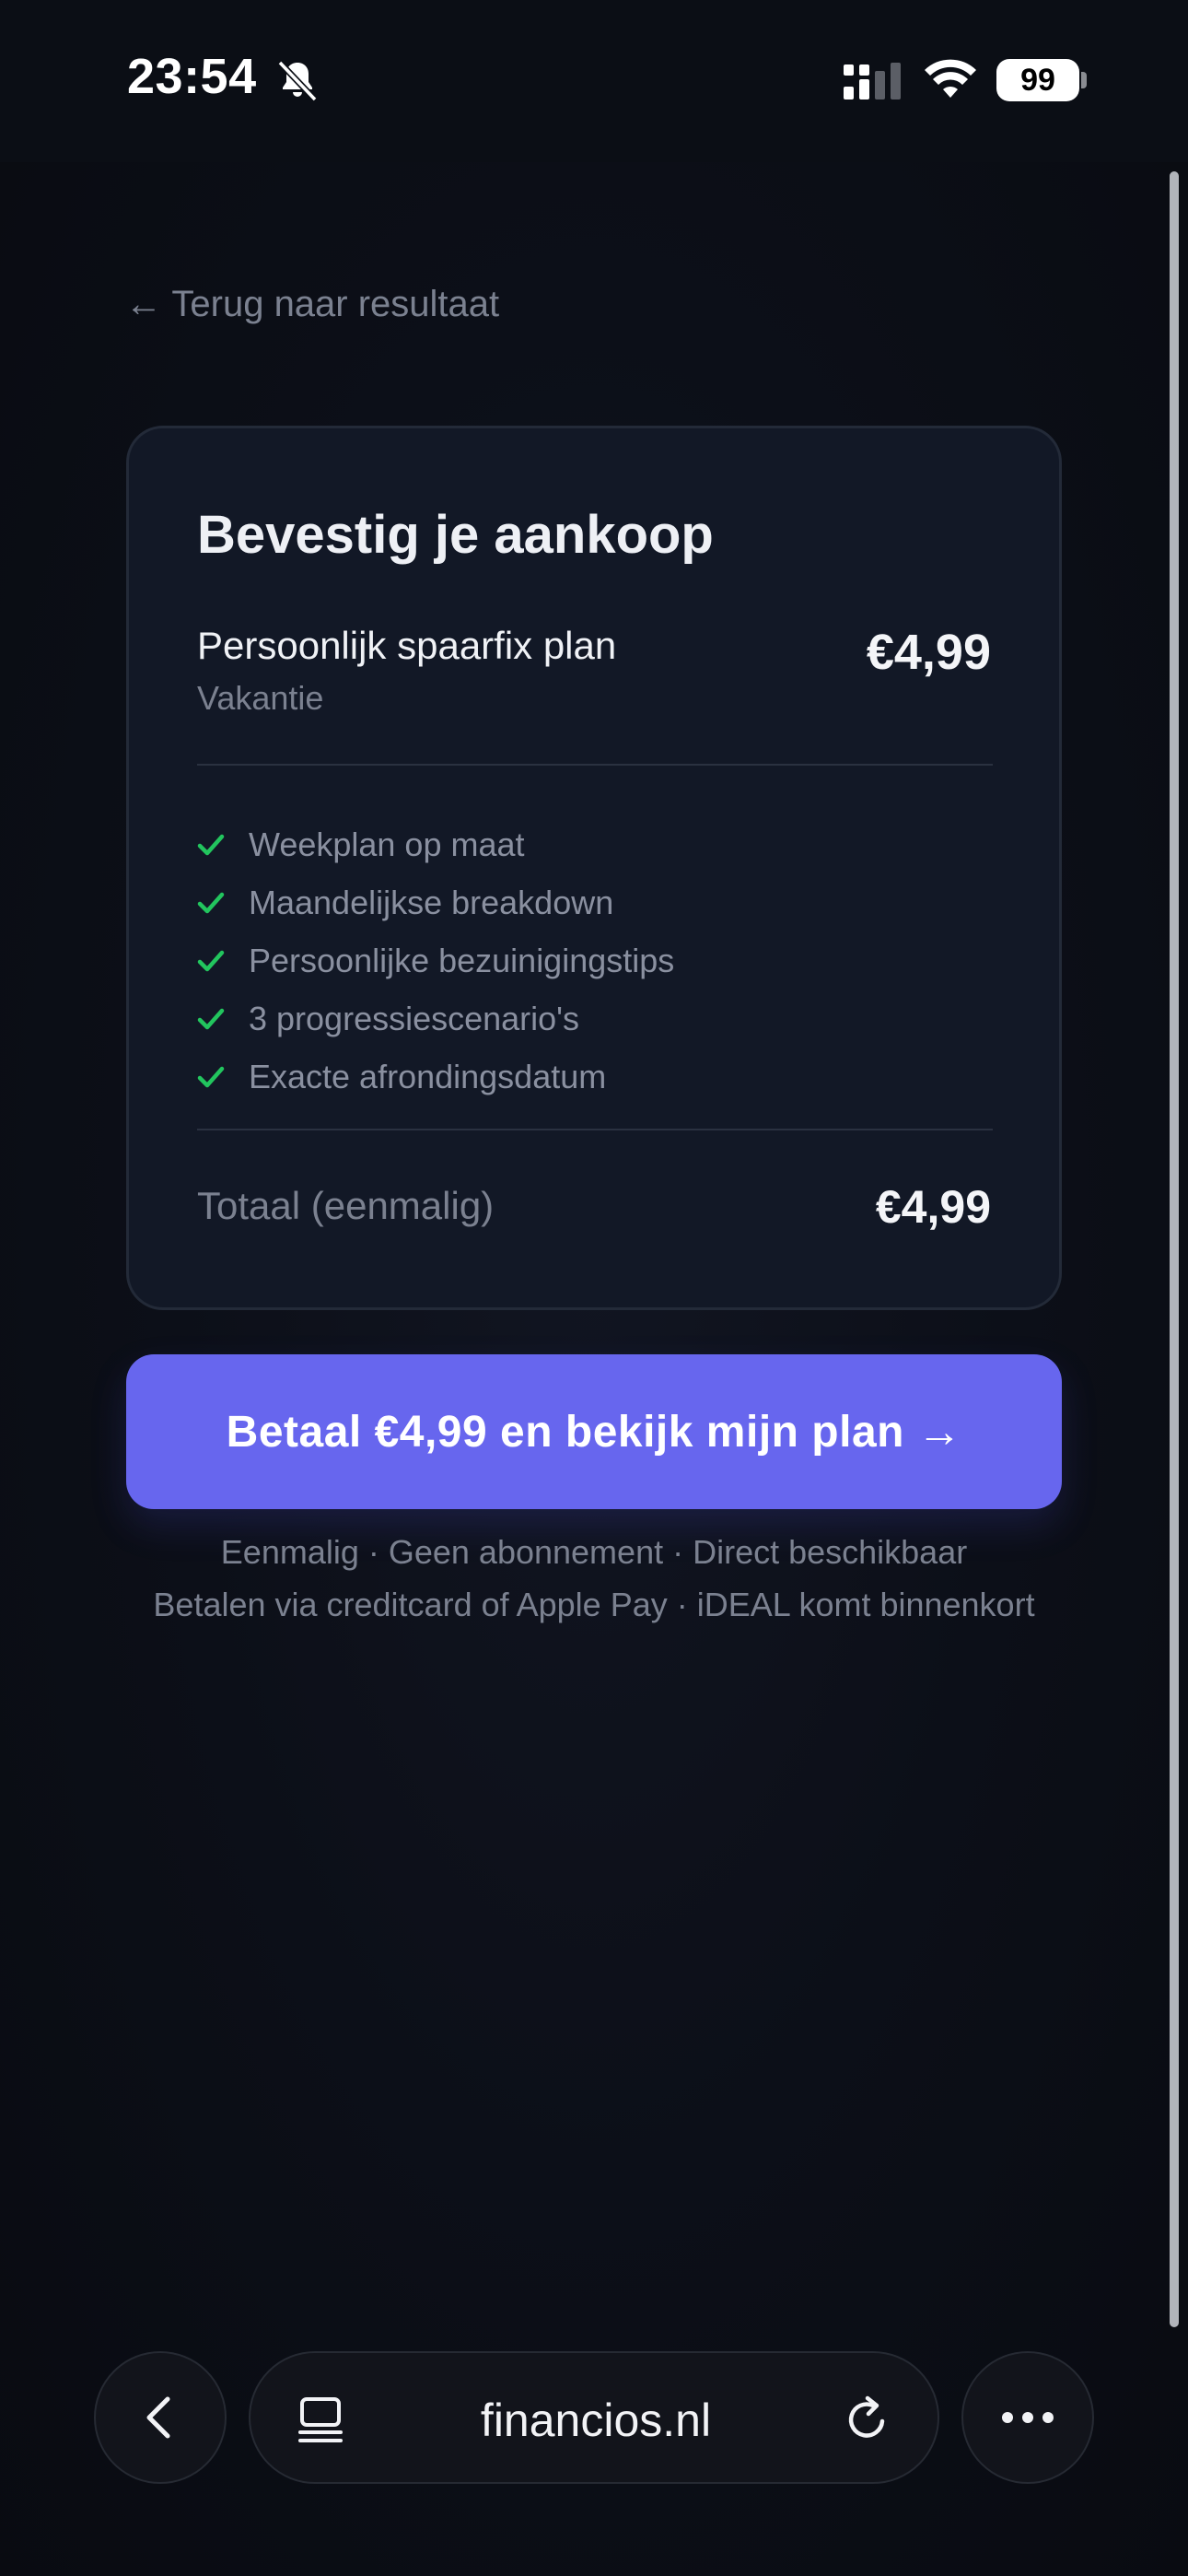  I want to click on feature-label: 3 progressiescenario's, so click(414, 1018).